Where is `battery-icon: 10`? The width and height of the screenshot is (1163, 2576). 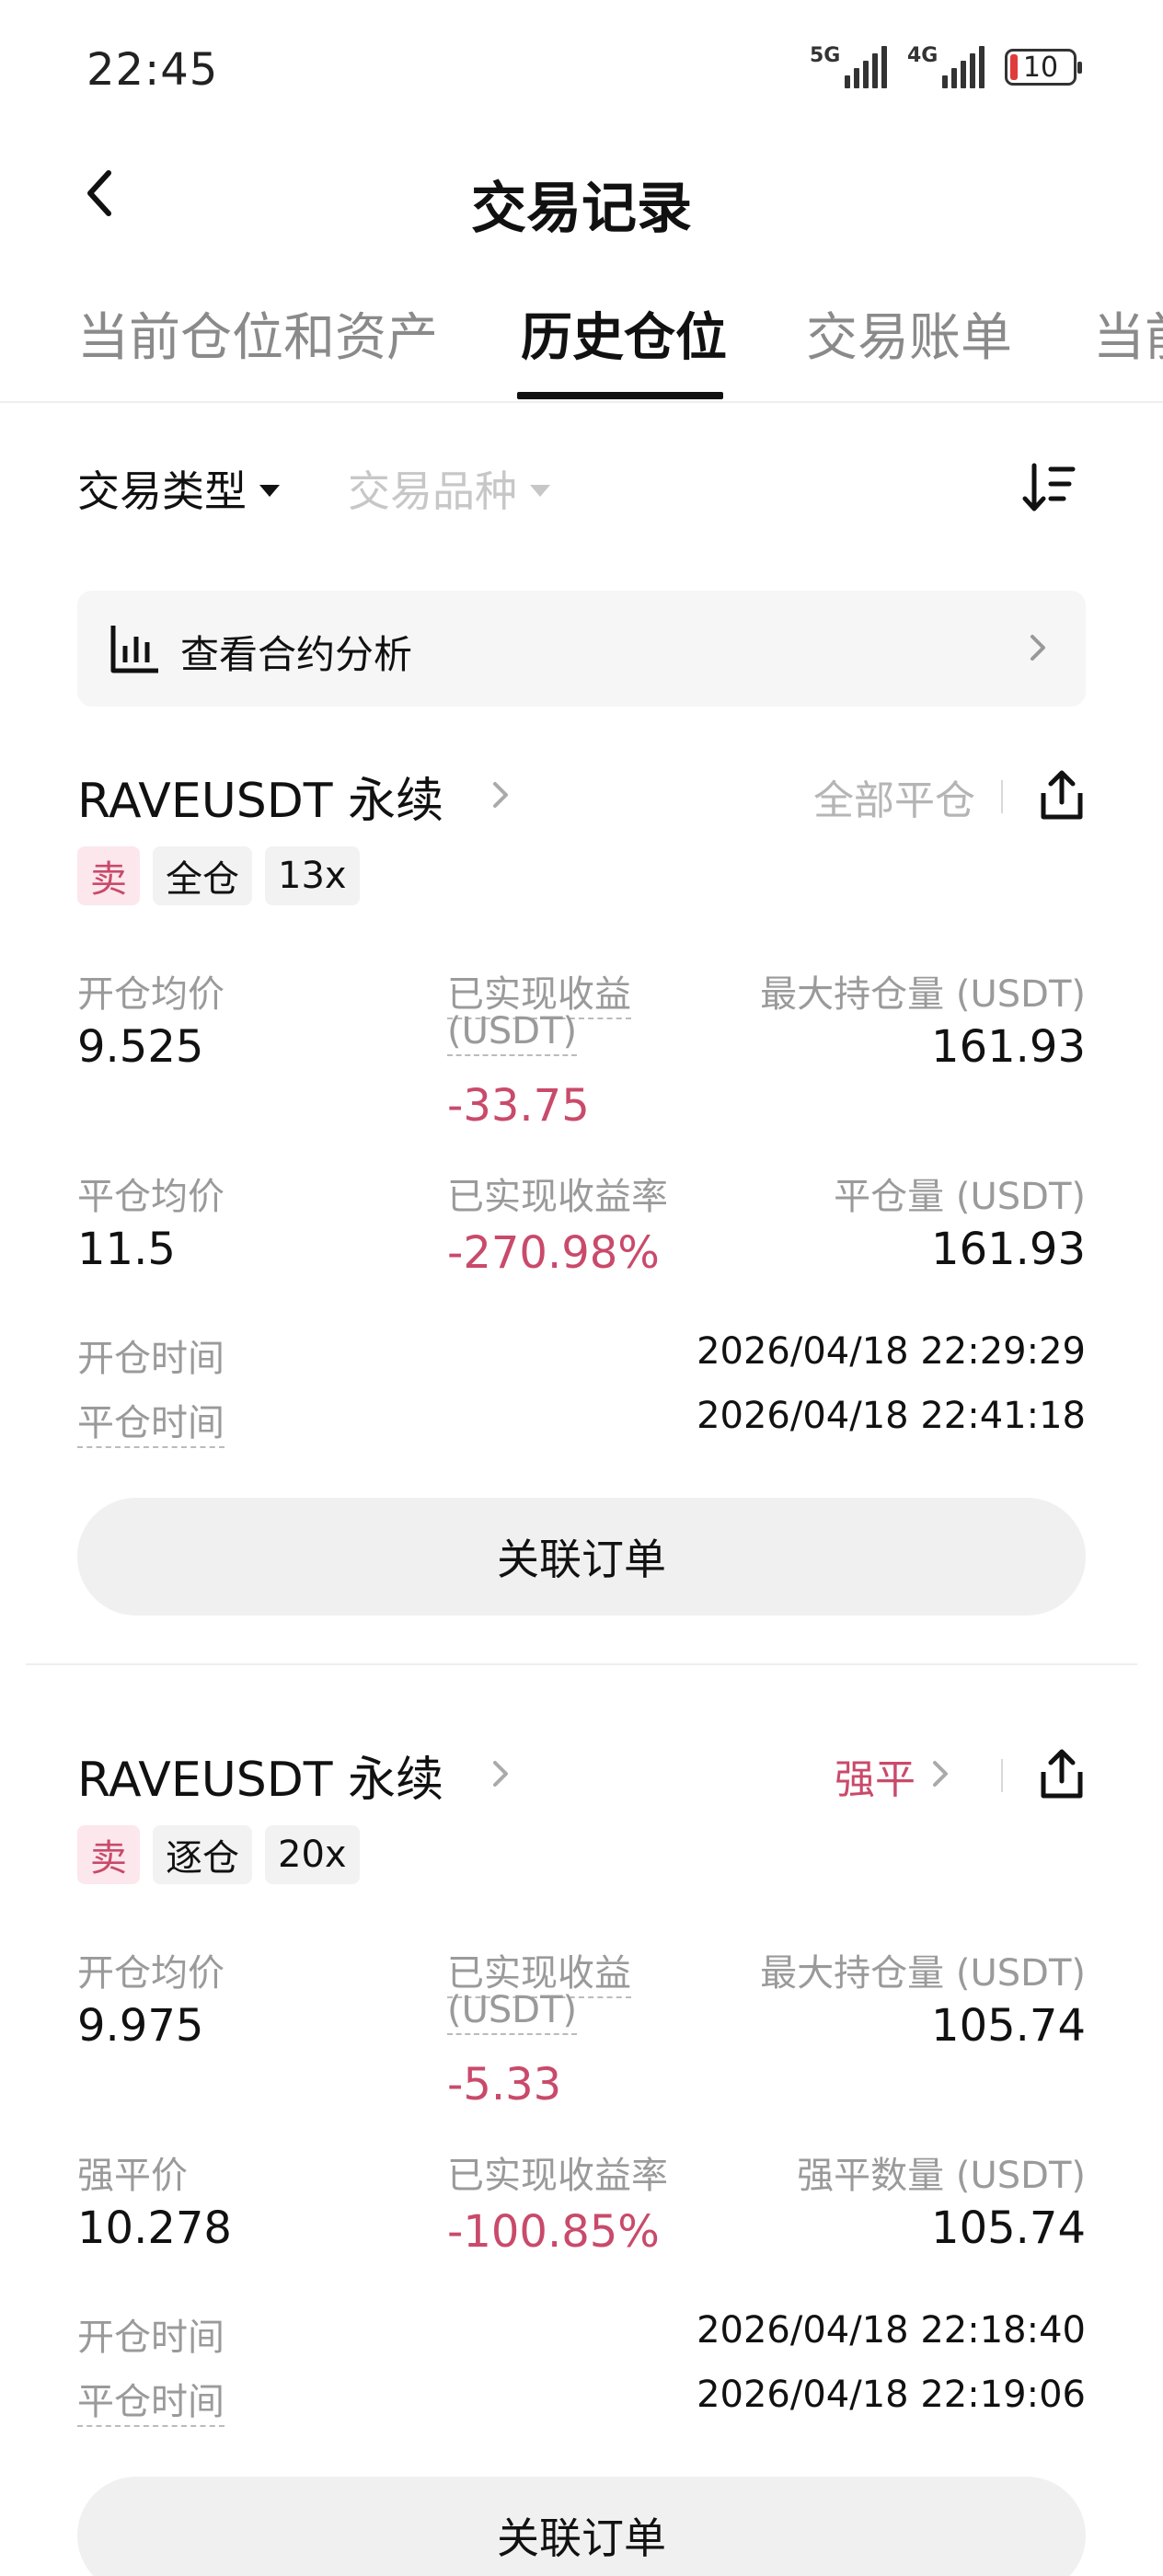
battery-icon: 10 is located at coordinates (1044, 67).